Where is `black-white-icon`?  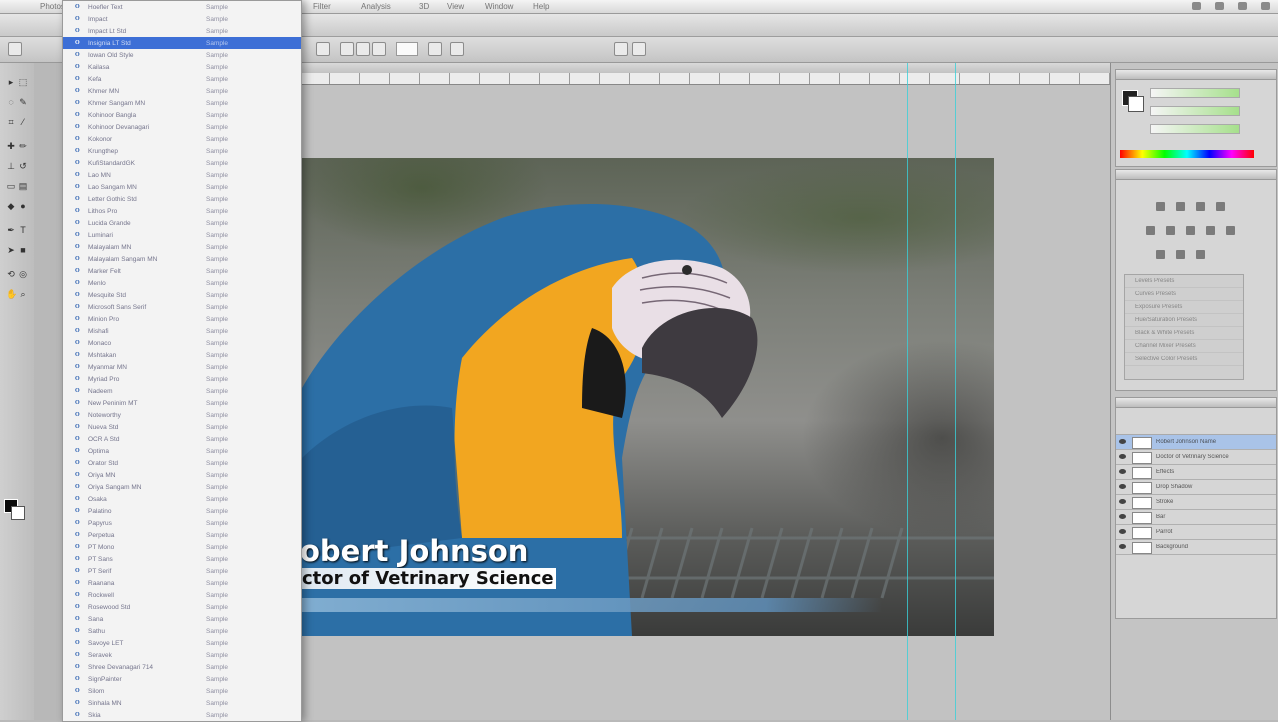 black-white-icon is located at coordinates (1210, 230).